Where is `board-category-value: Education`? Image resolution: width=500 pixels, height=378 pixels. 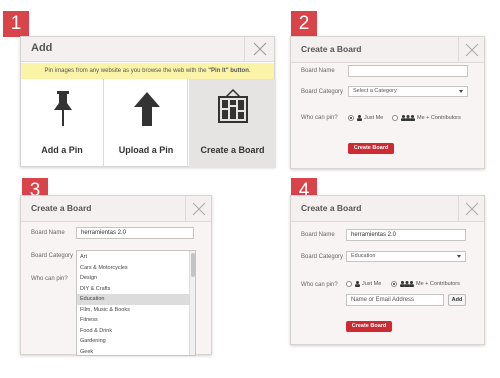 board-category-value: Education is located at coordinates (363, 256).